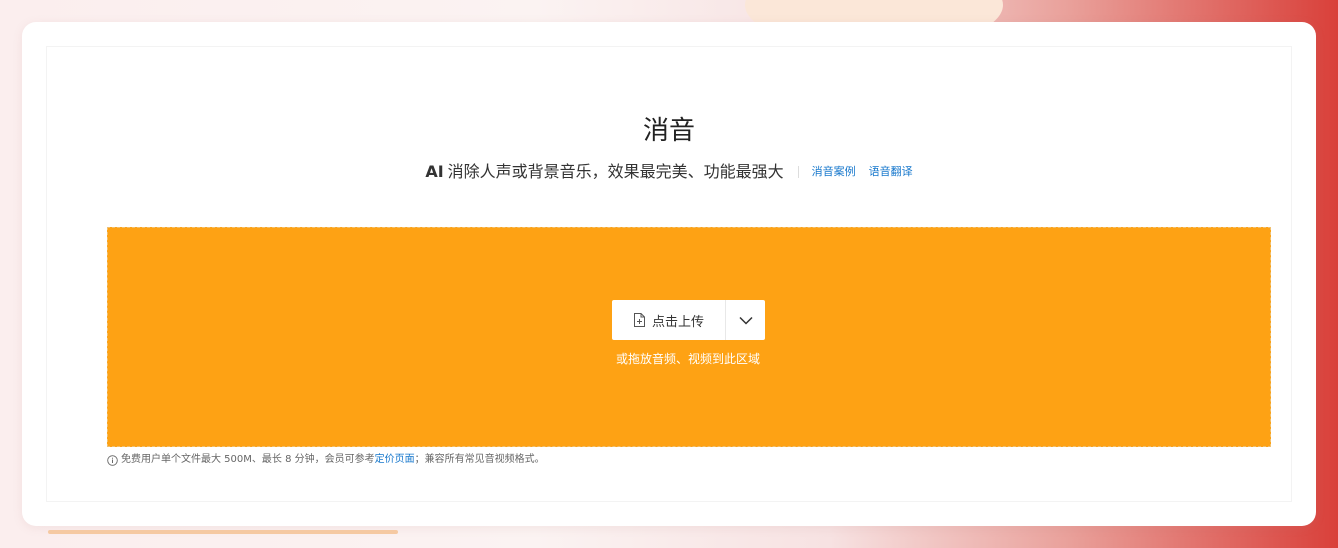 This screenshot has width=1338, height=548. I want to click on note-text-after: ；兼容所有常见音视频格式。, so click(479, 459).